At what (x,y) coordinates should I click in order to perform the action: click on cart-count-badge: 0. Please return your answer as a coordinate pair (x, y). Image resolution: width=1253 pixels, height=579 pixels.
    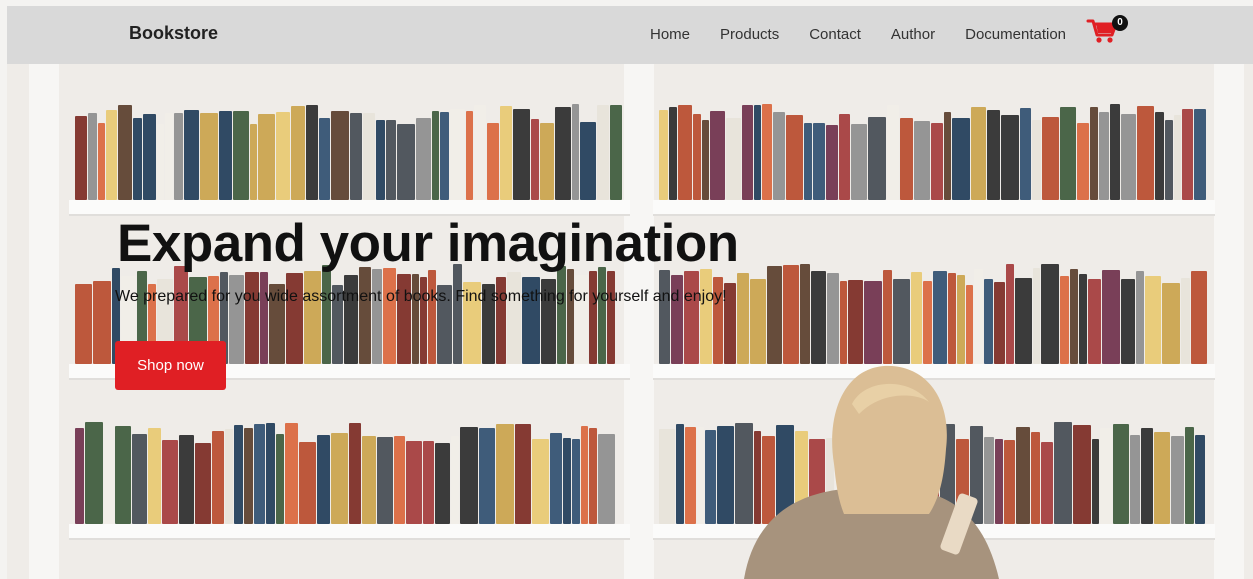
    Looking at the image, I should click on (1120, 23).